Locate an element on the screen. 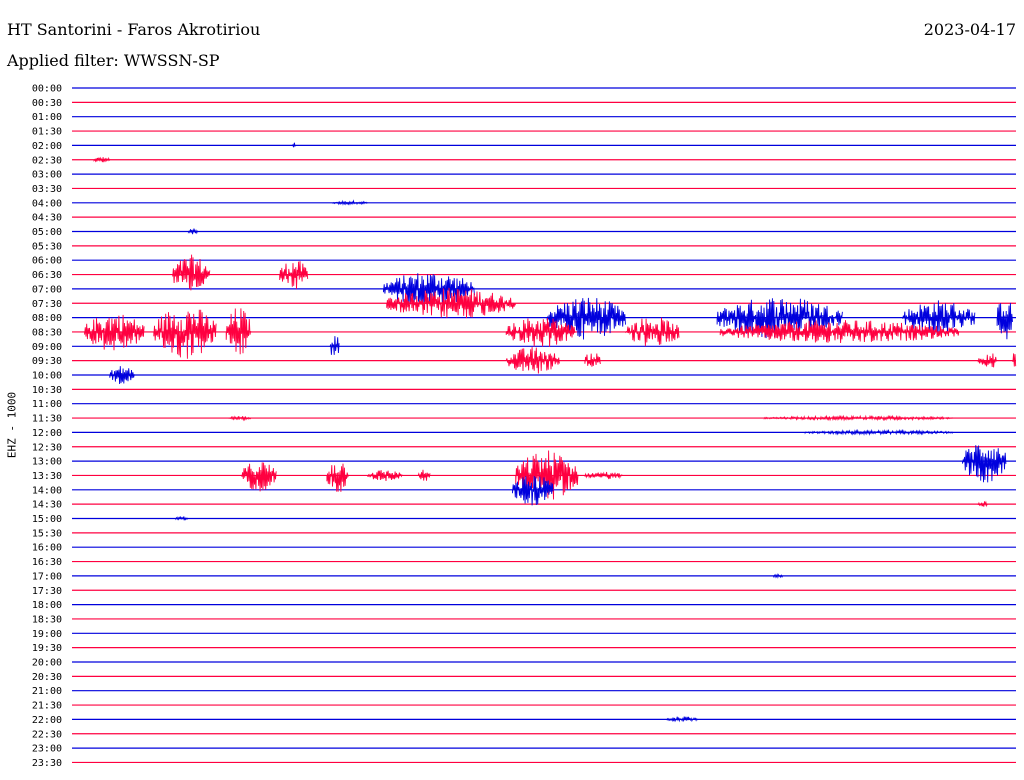  row-label: 00:30 is located at coordinates (47, 103).